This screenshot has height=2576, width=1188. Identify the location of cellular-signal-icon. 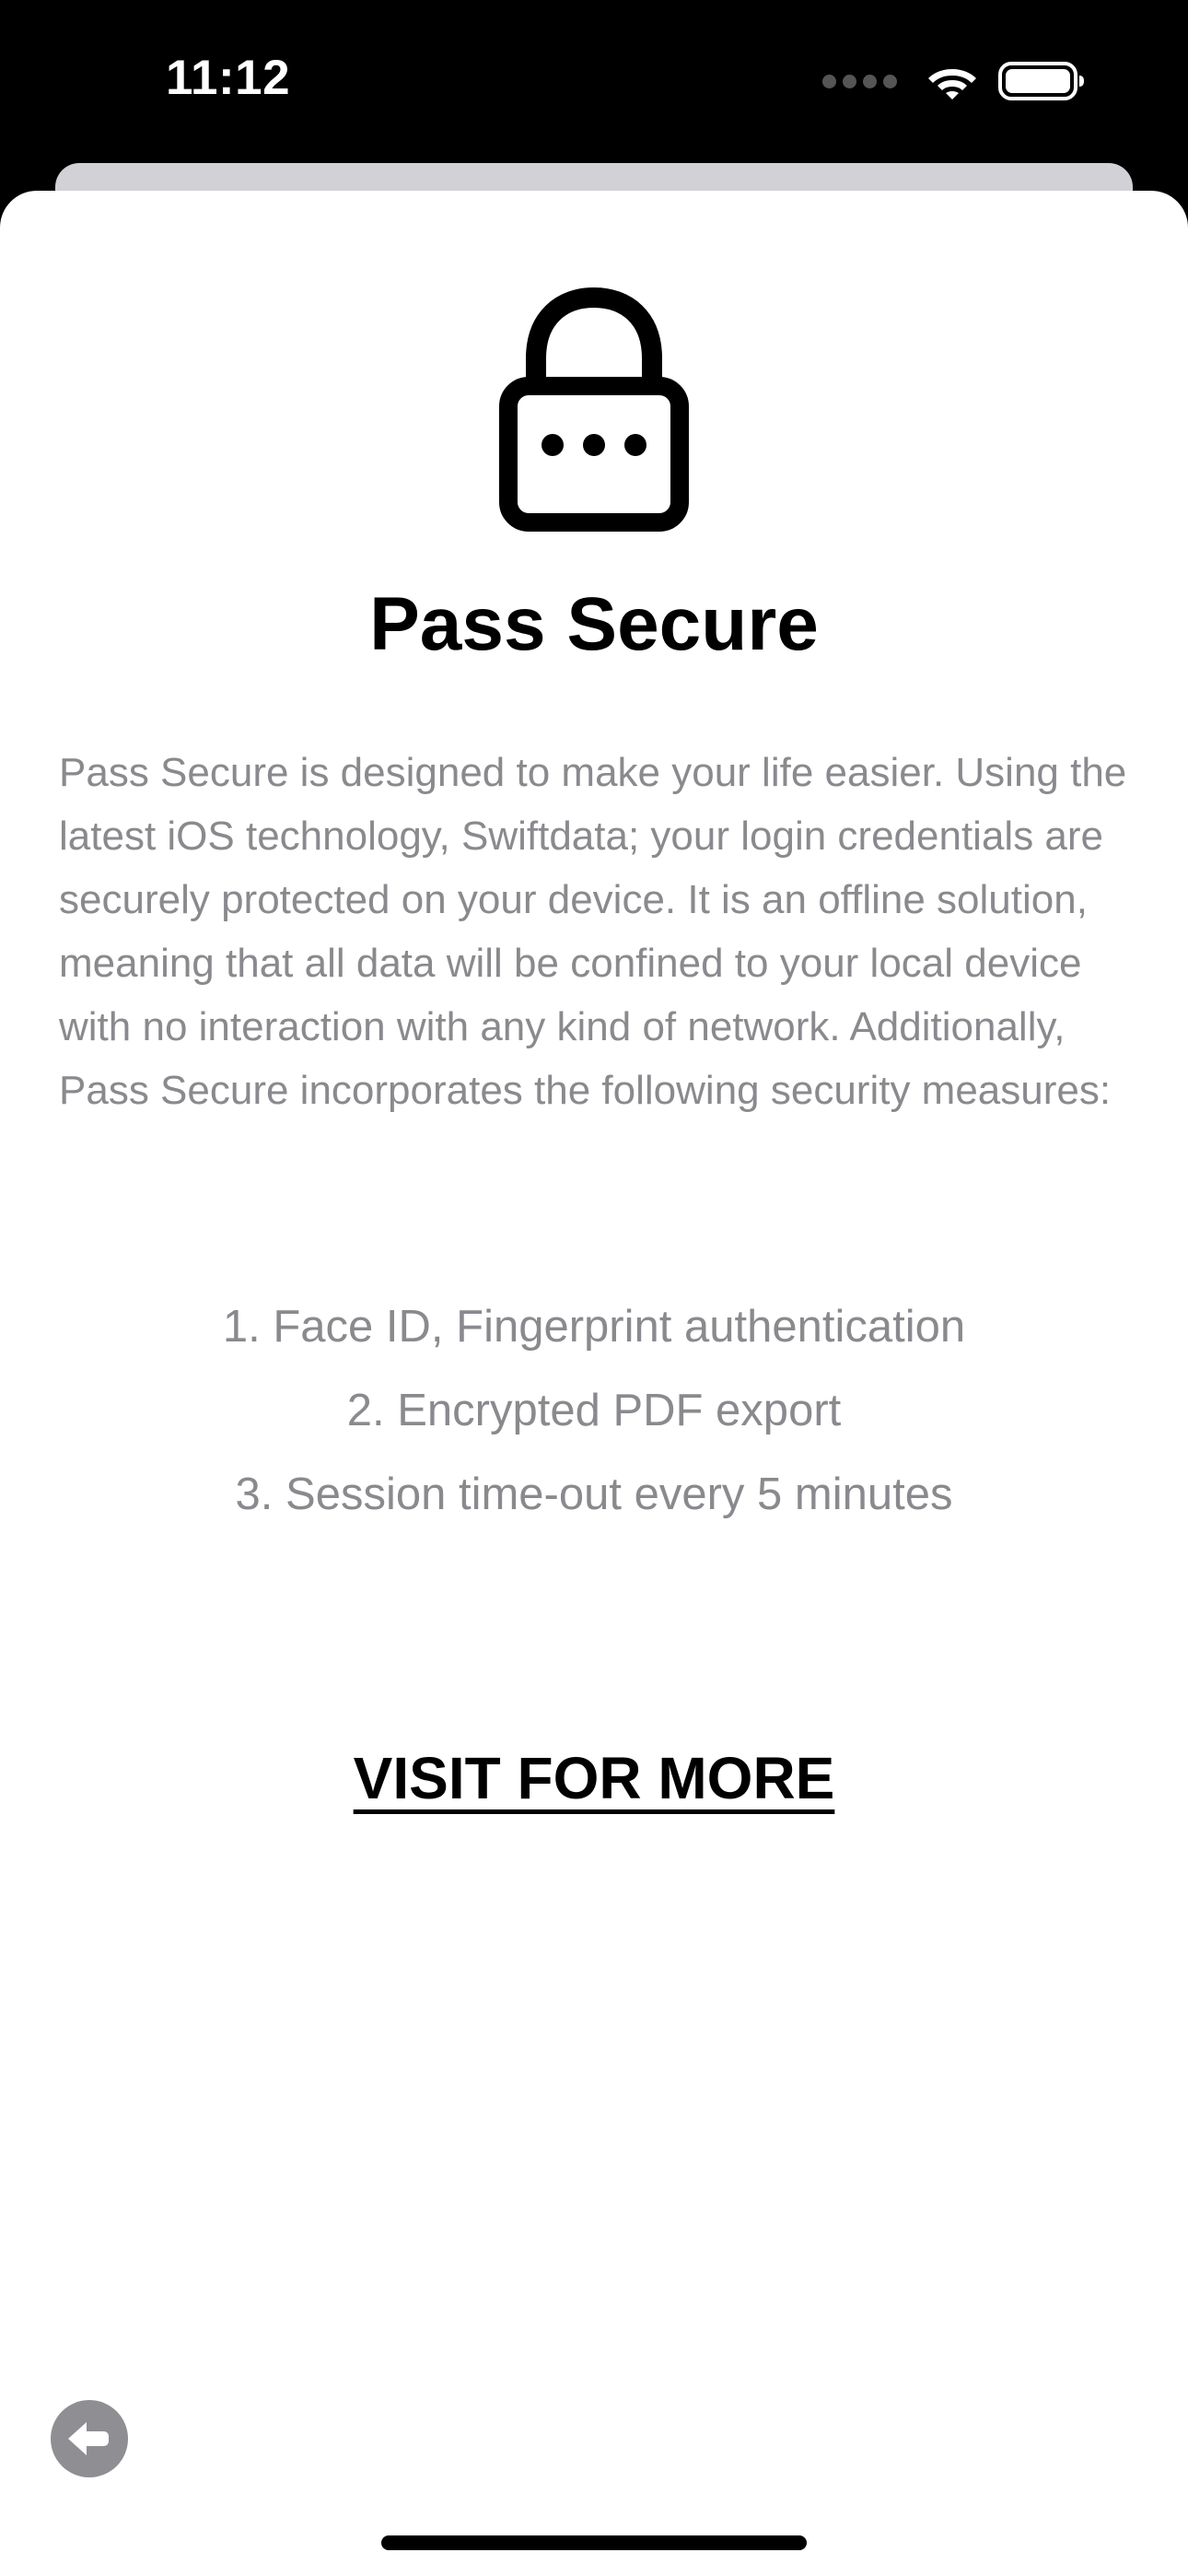
(859, 81).